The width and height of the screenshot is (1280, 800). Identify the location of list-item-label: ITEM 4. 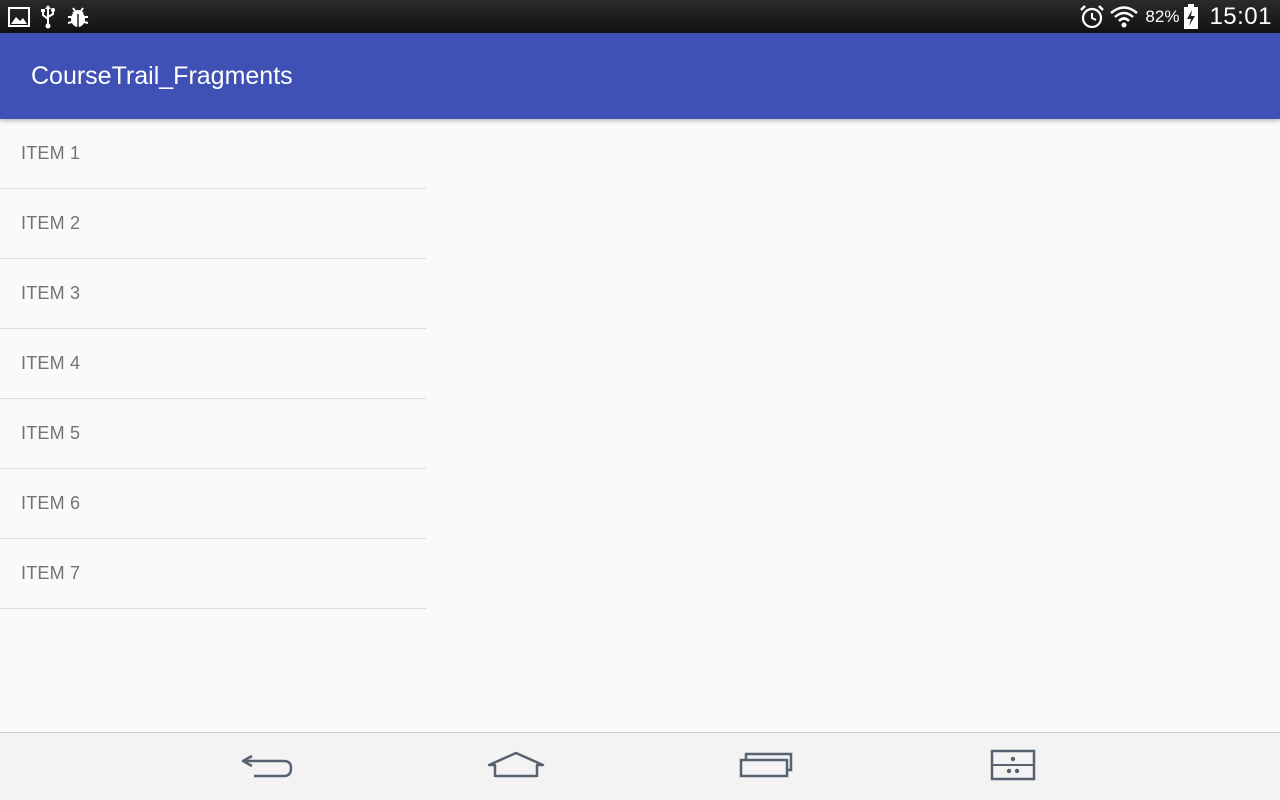
(51, 363).